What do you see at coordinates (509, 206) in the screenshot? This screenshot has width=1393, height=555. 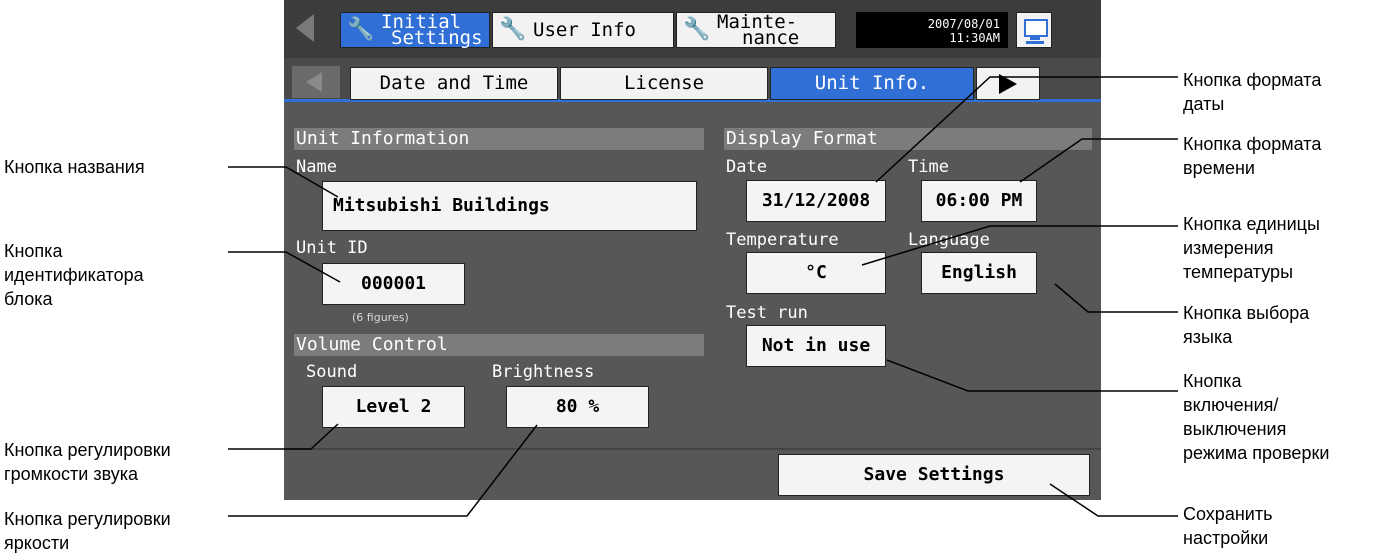 I see `name-button: Mitsubishi Buildings` at bounding box center [509, 206].